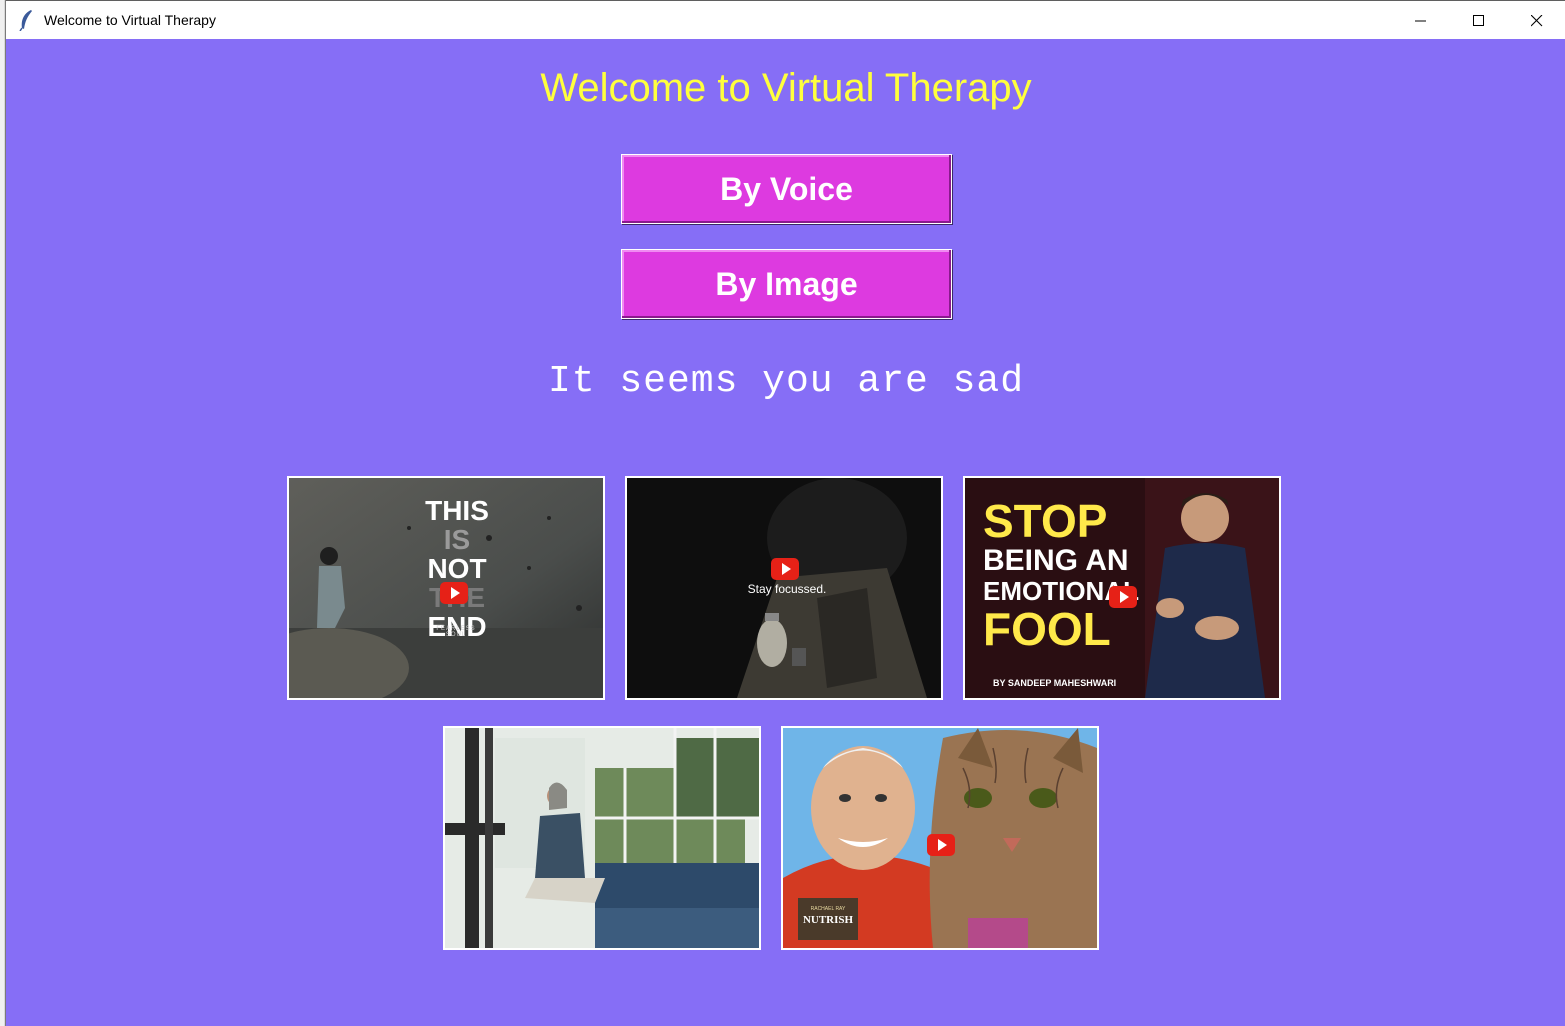 This screenshot has width=1565, height=1026. I want to click on thumbnail-3-caption: BY SANDEEP MAHESHWARI, so click(1055, 683).